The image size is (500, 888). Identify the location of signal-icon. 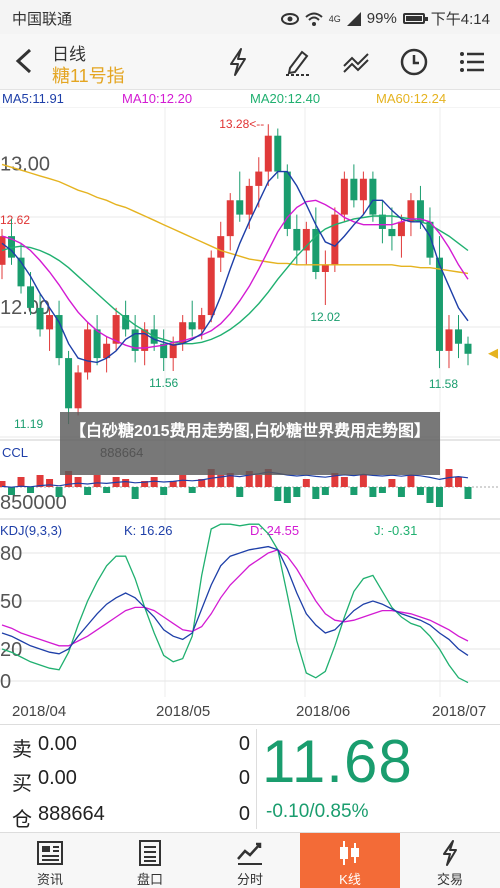
(353, 18).